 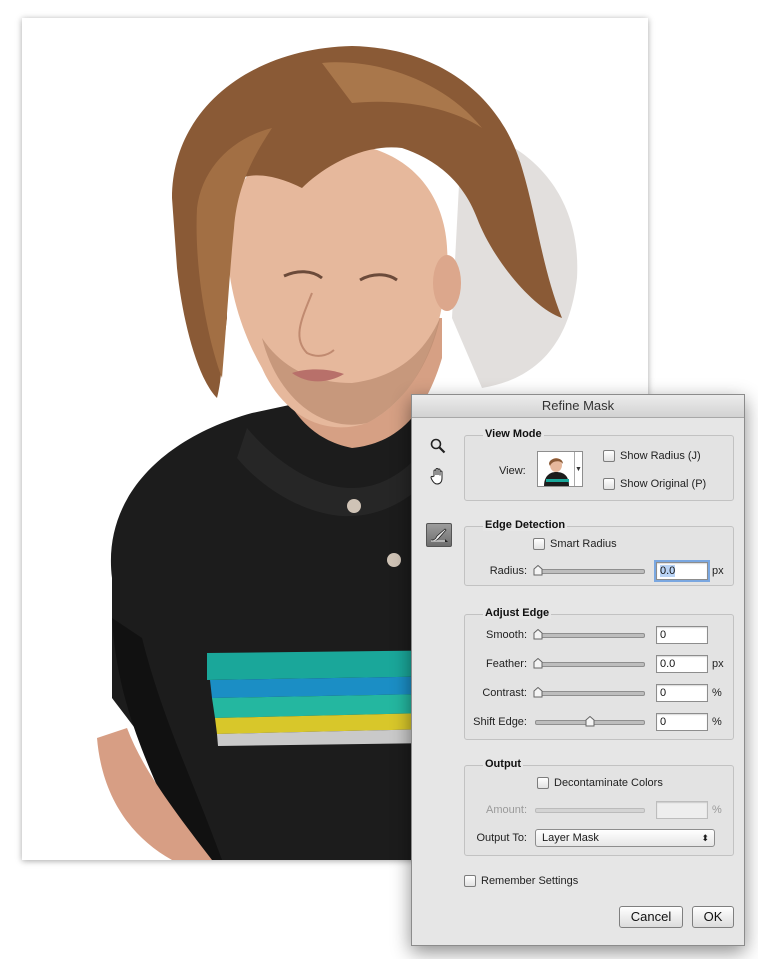 What do you see at coordinates (513, 434) in the screenshot?
I see `view-mode-legend: View Mode` at bounding box center [513, 434].